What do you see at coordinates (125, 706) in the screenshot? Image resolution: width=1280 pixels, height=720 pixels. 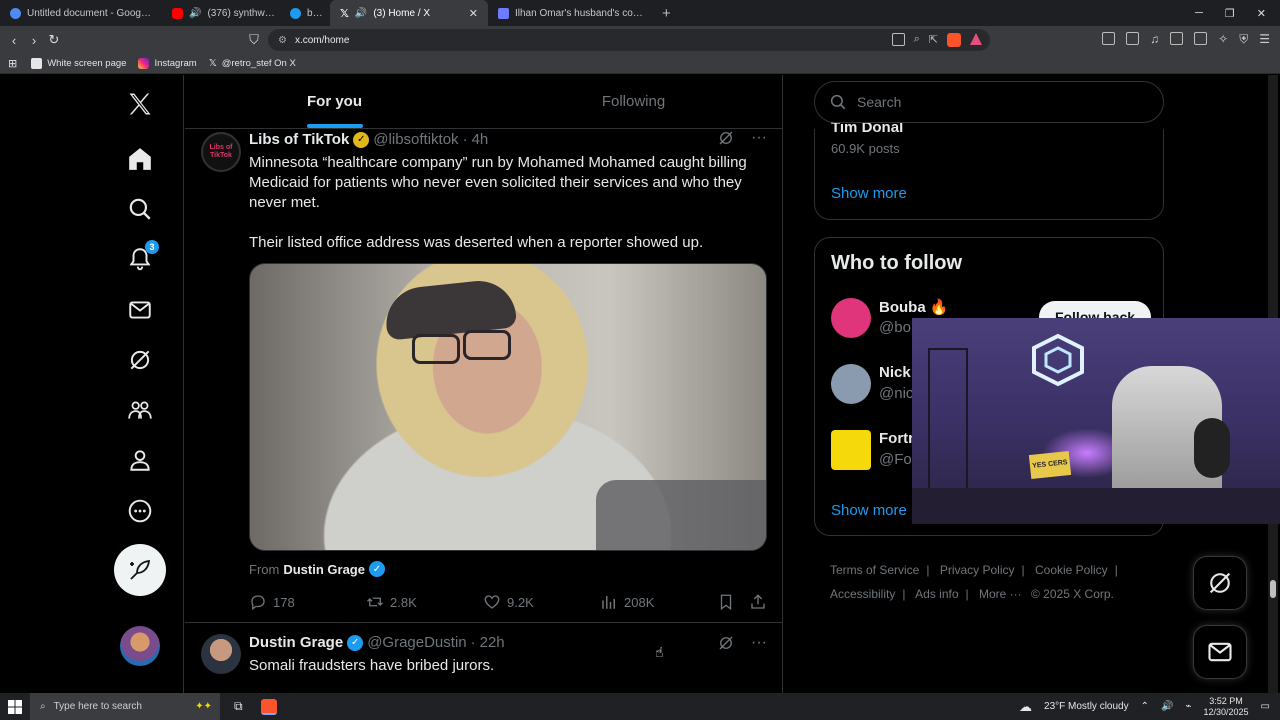 I see `taskbar-search-input: ⌕ Type here to search ✦✦` at bounding box center [125, 706].